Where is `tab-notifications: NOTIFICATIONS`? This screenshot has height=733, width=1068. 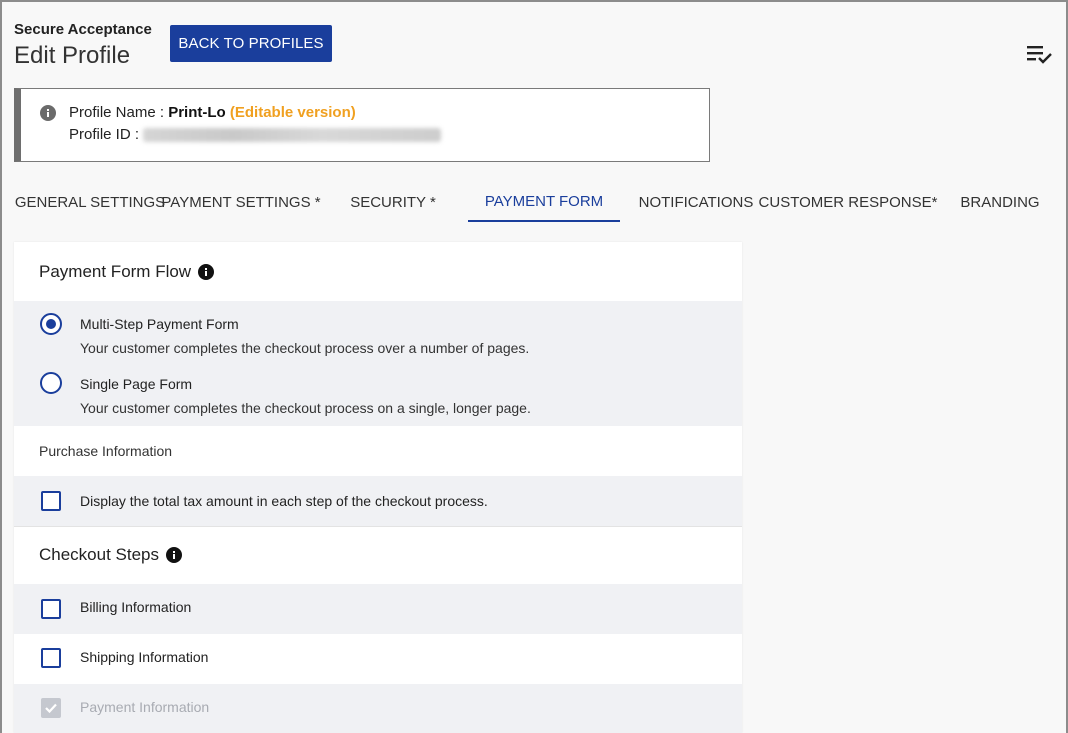 tab-notifications: NOTIFICATIONS is located at coordinates (696, 202).